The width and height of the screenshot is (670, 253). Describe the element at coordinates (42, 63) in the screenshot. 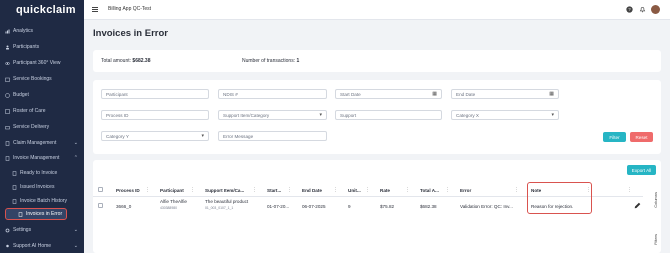

I see `sidebar-item-participant-360: Participant 360° View` at that location.